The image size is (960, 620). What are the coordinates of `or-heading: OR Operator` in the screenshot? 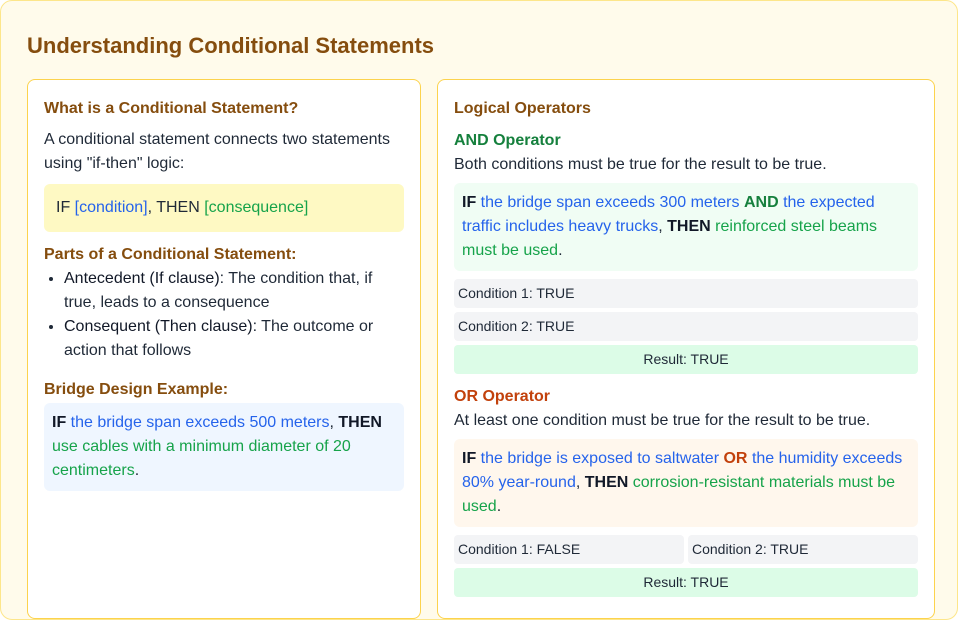 It's located at (502, 396).